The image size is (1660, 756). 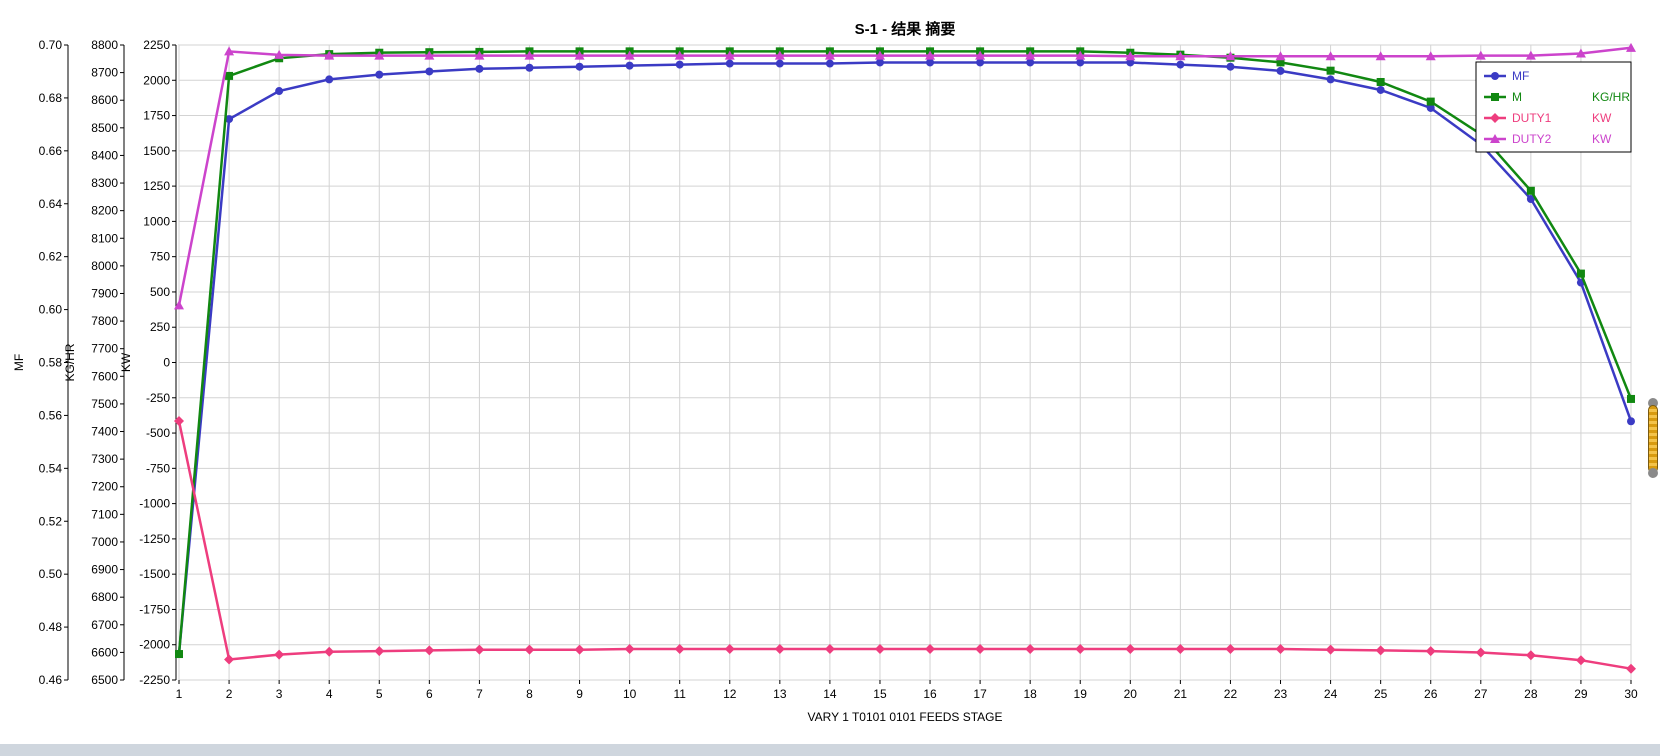 What do you see at coordinates (730, 694) in the screenshot?
I see `x-tick-label: 12` at bounding box center [730, 694].